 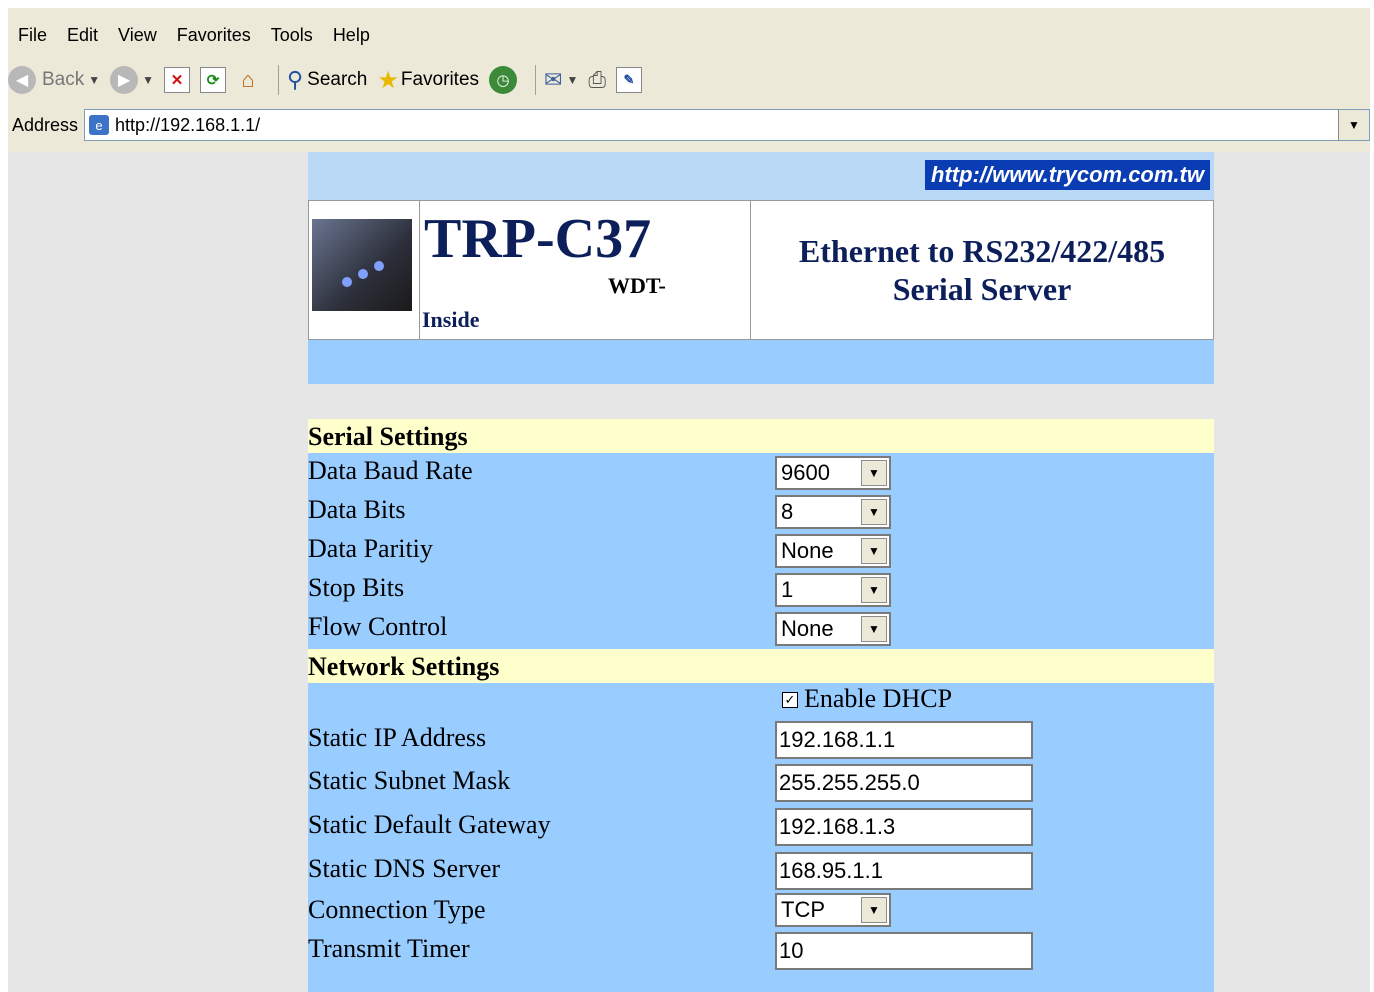 I want to click on mail-icon: ✉, so click(x=553, y=79).